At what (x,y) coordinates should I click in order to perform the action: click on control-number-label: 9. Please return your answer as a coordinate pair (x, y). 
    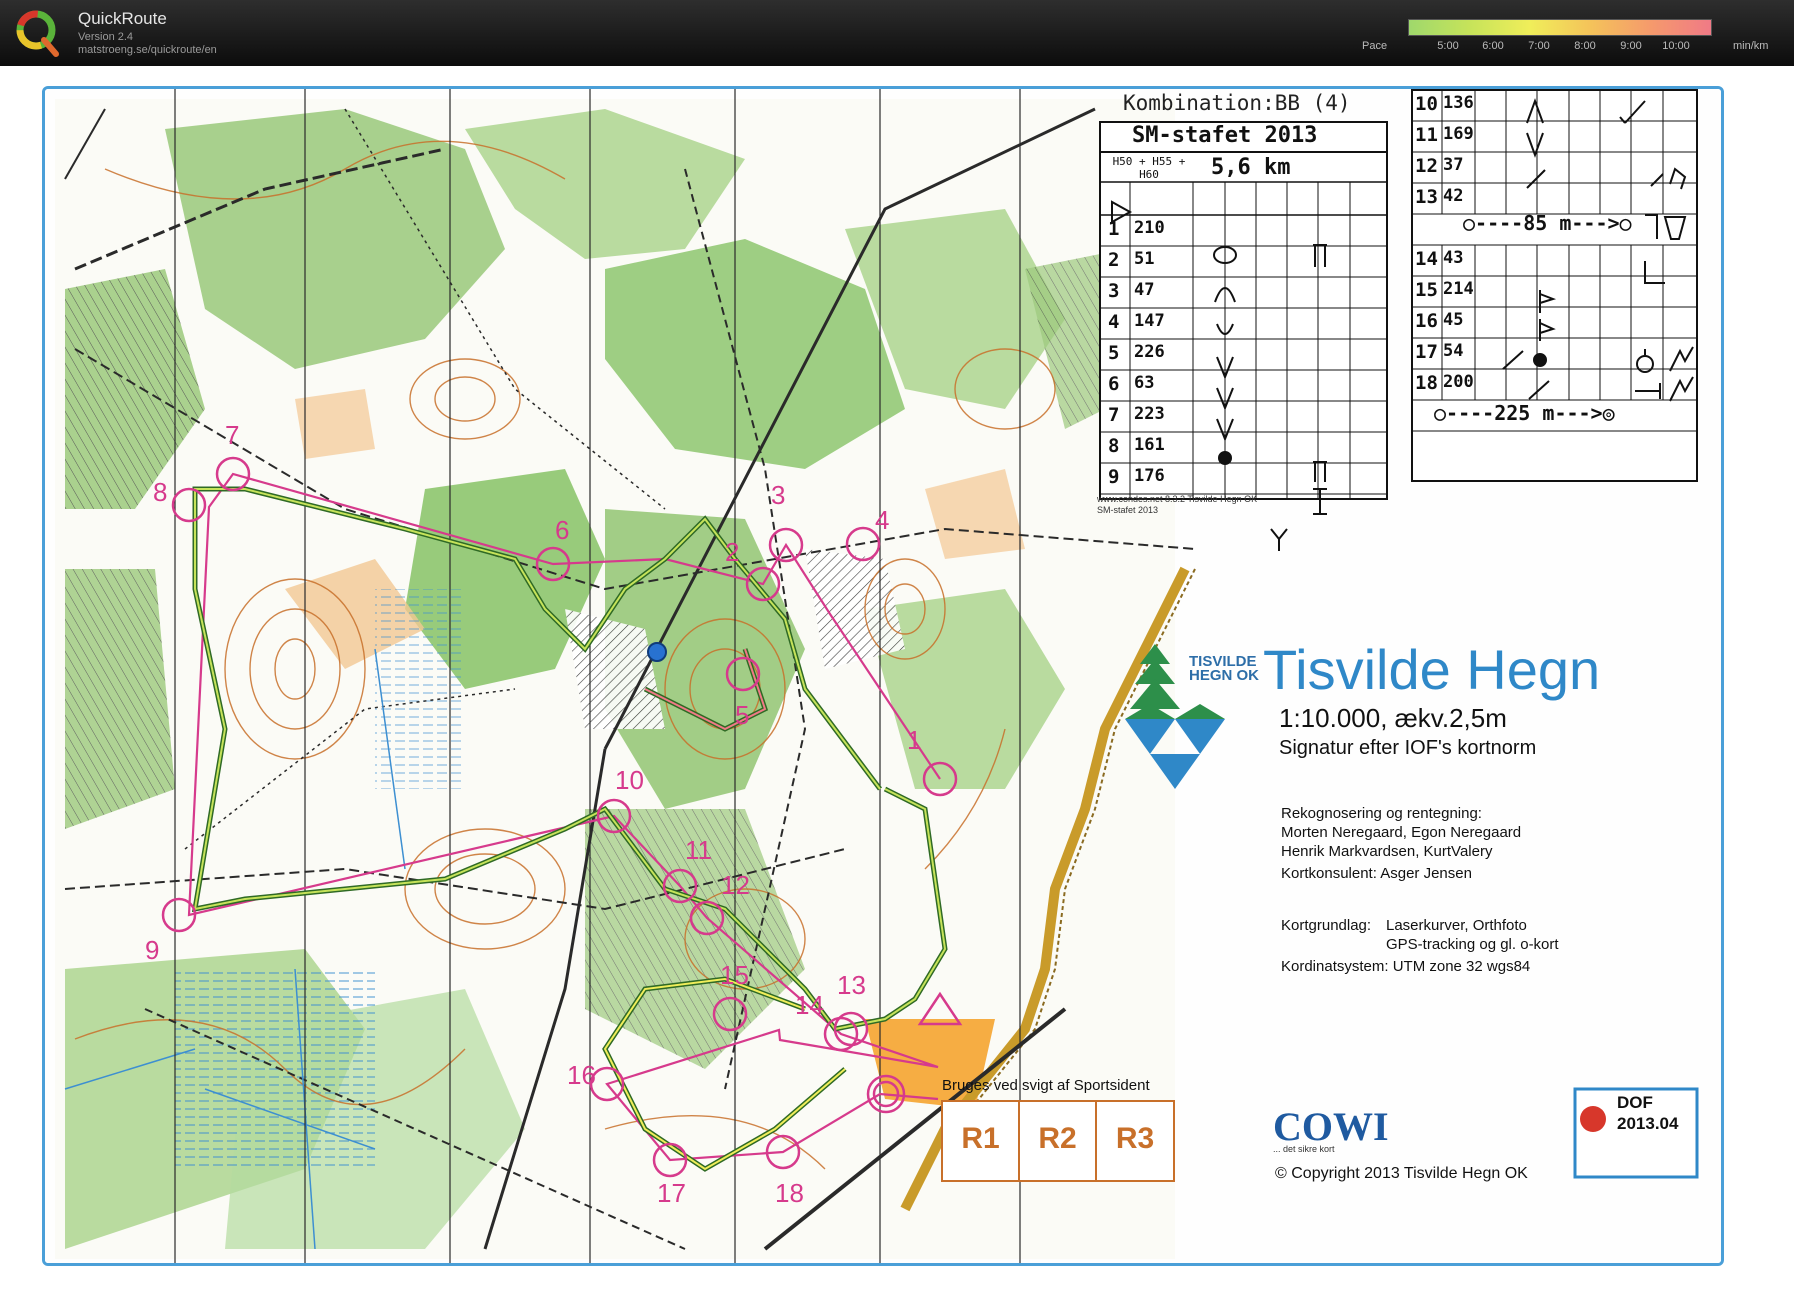
    Looking at the image, I should click on (152, 950).